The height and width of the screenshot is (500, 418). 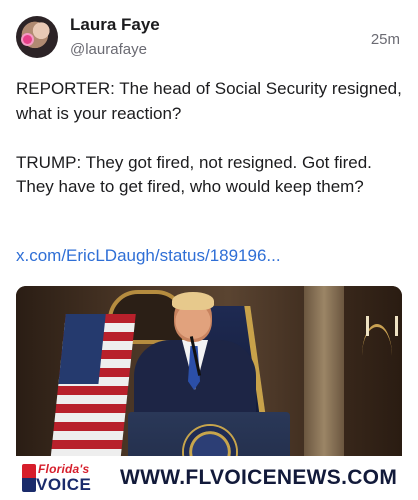 I want to click on us-flag-canton, so click(x=82, y=349).